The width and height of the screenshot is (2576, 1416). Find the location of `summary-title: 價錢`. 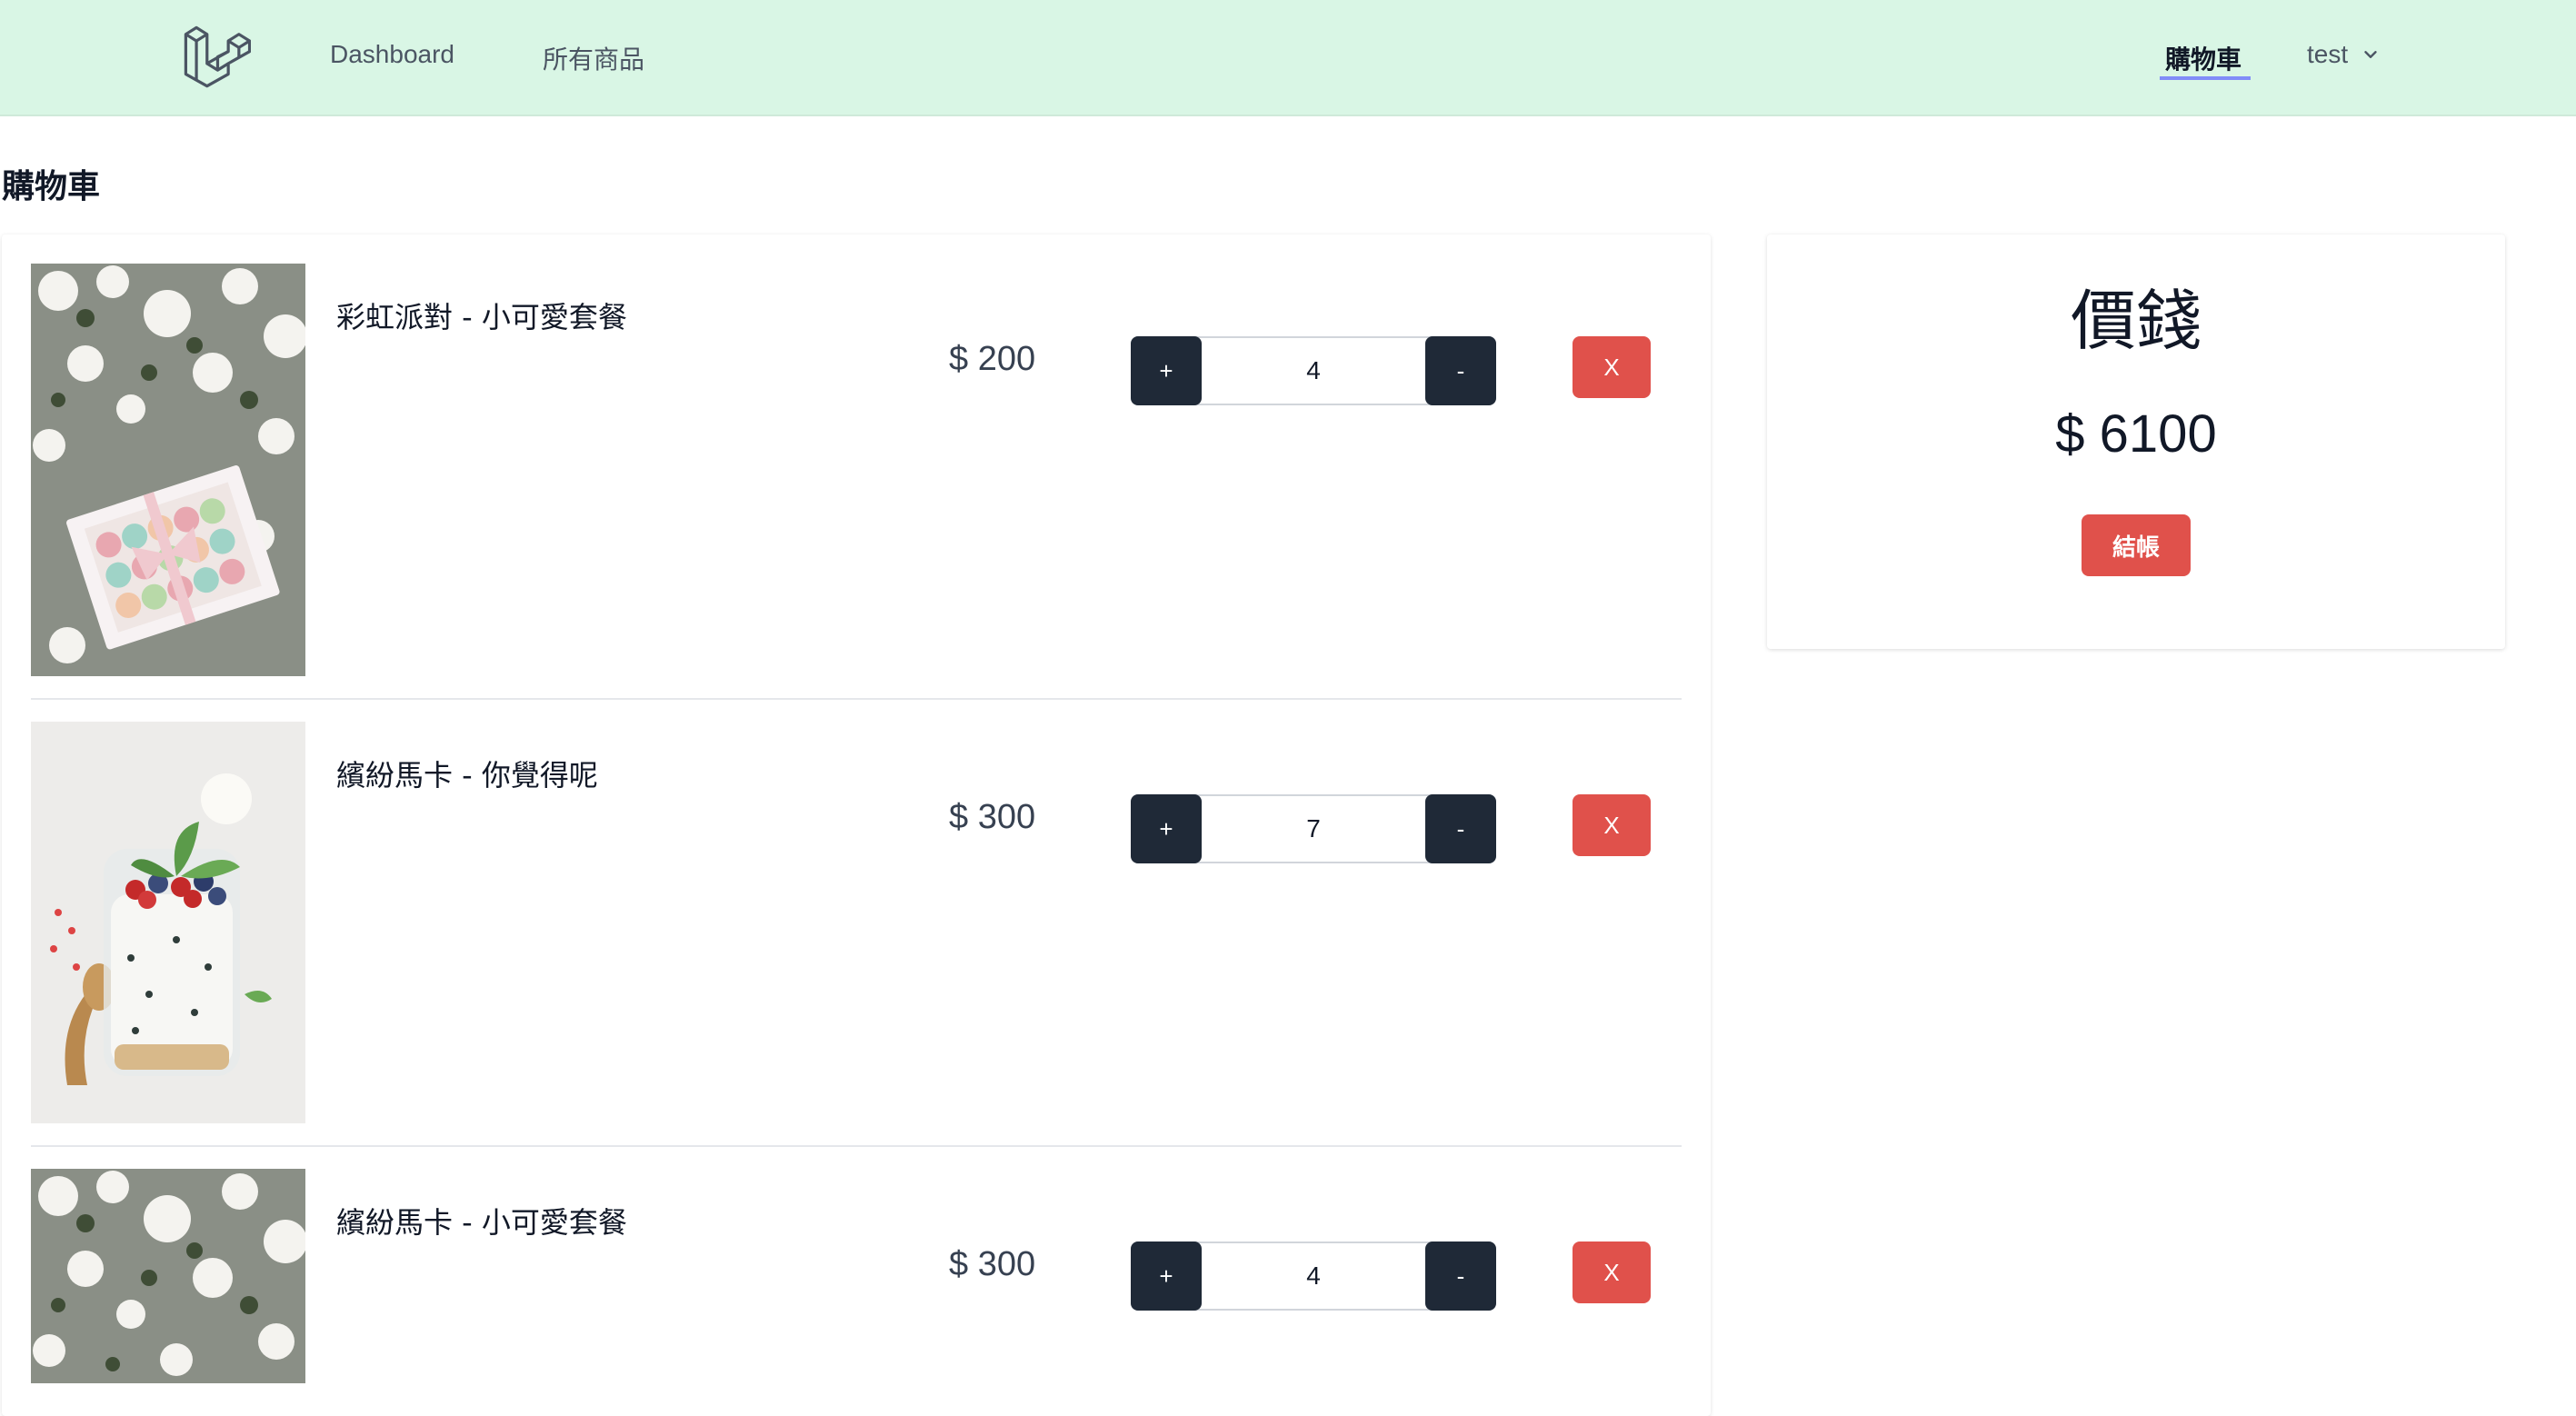

summary-title: 價錢 is located at coordinates (2136, 321).